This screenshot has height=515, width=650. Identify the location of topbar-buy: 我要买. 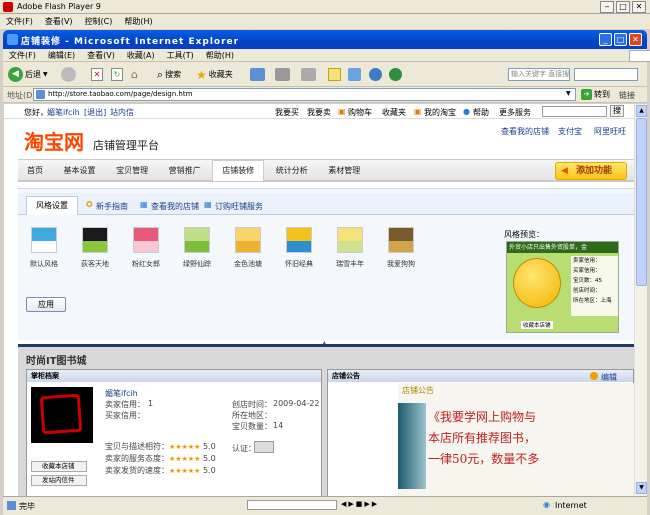
(287, 112).